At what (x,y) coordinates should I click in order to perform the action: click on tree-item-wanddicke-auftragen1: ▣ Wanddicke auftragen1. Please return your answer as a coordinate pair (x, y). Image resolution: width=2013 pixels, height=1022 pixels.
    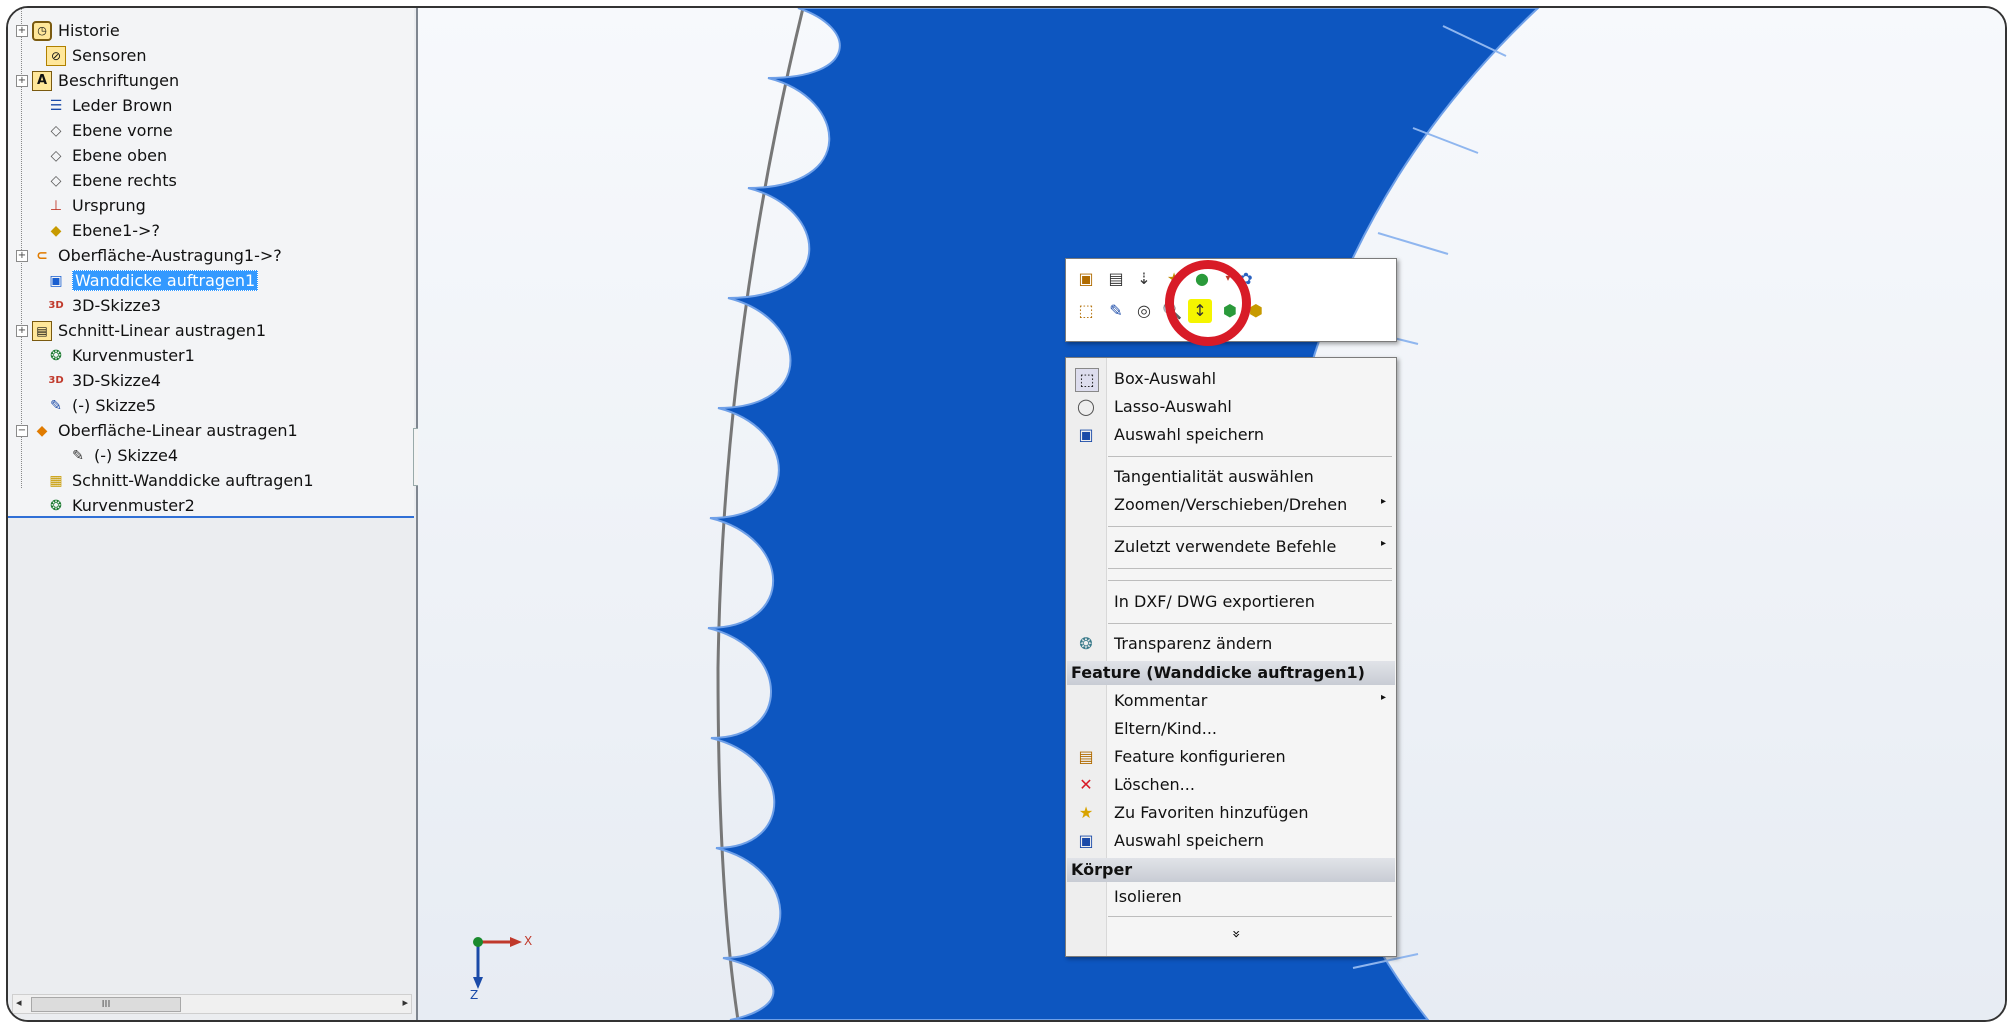
    Looking at the image, I should click on (133, 280).